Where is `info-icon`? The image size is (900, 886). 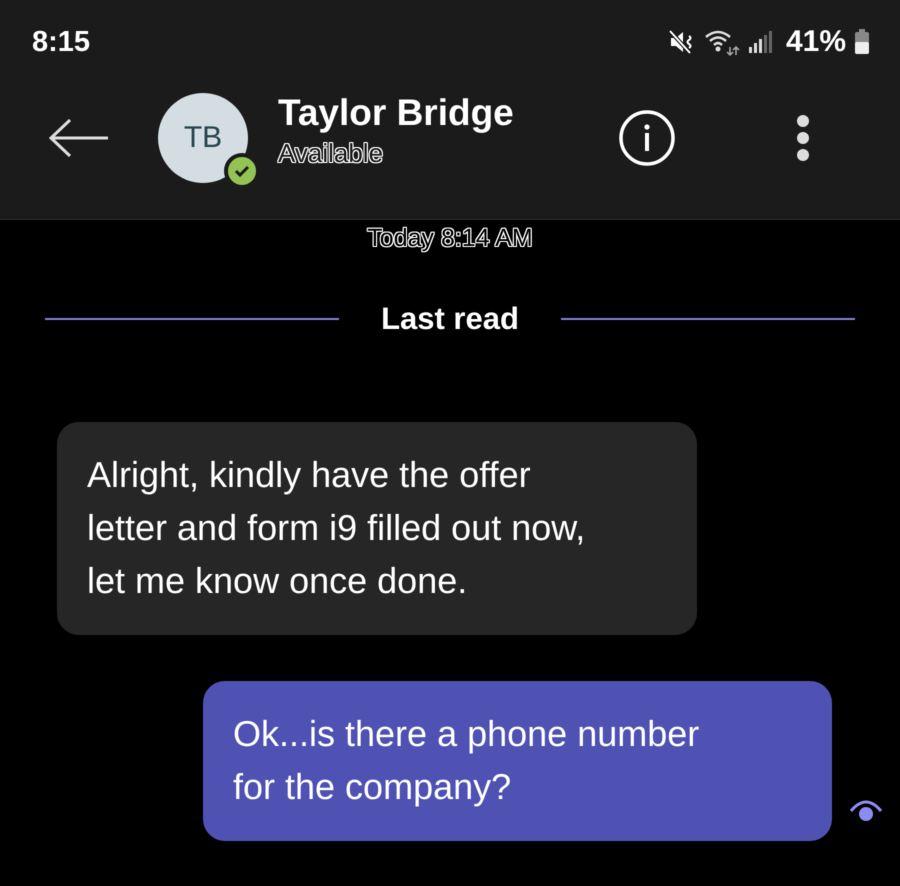 info-icon is located at coordinates (647, 138).